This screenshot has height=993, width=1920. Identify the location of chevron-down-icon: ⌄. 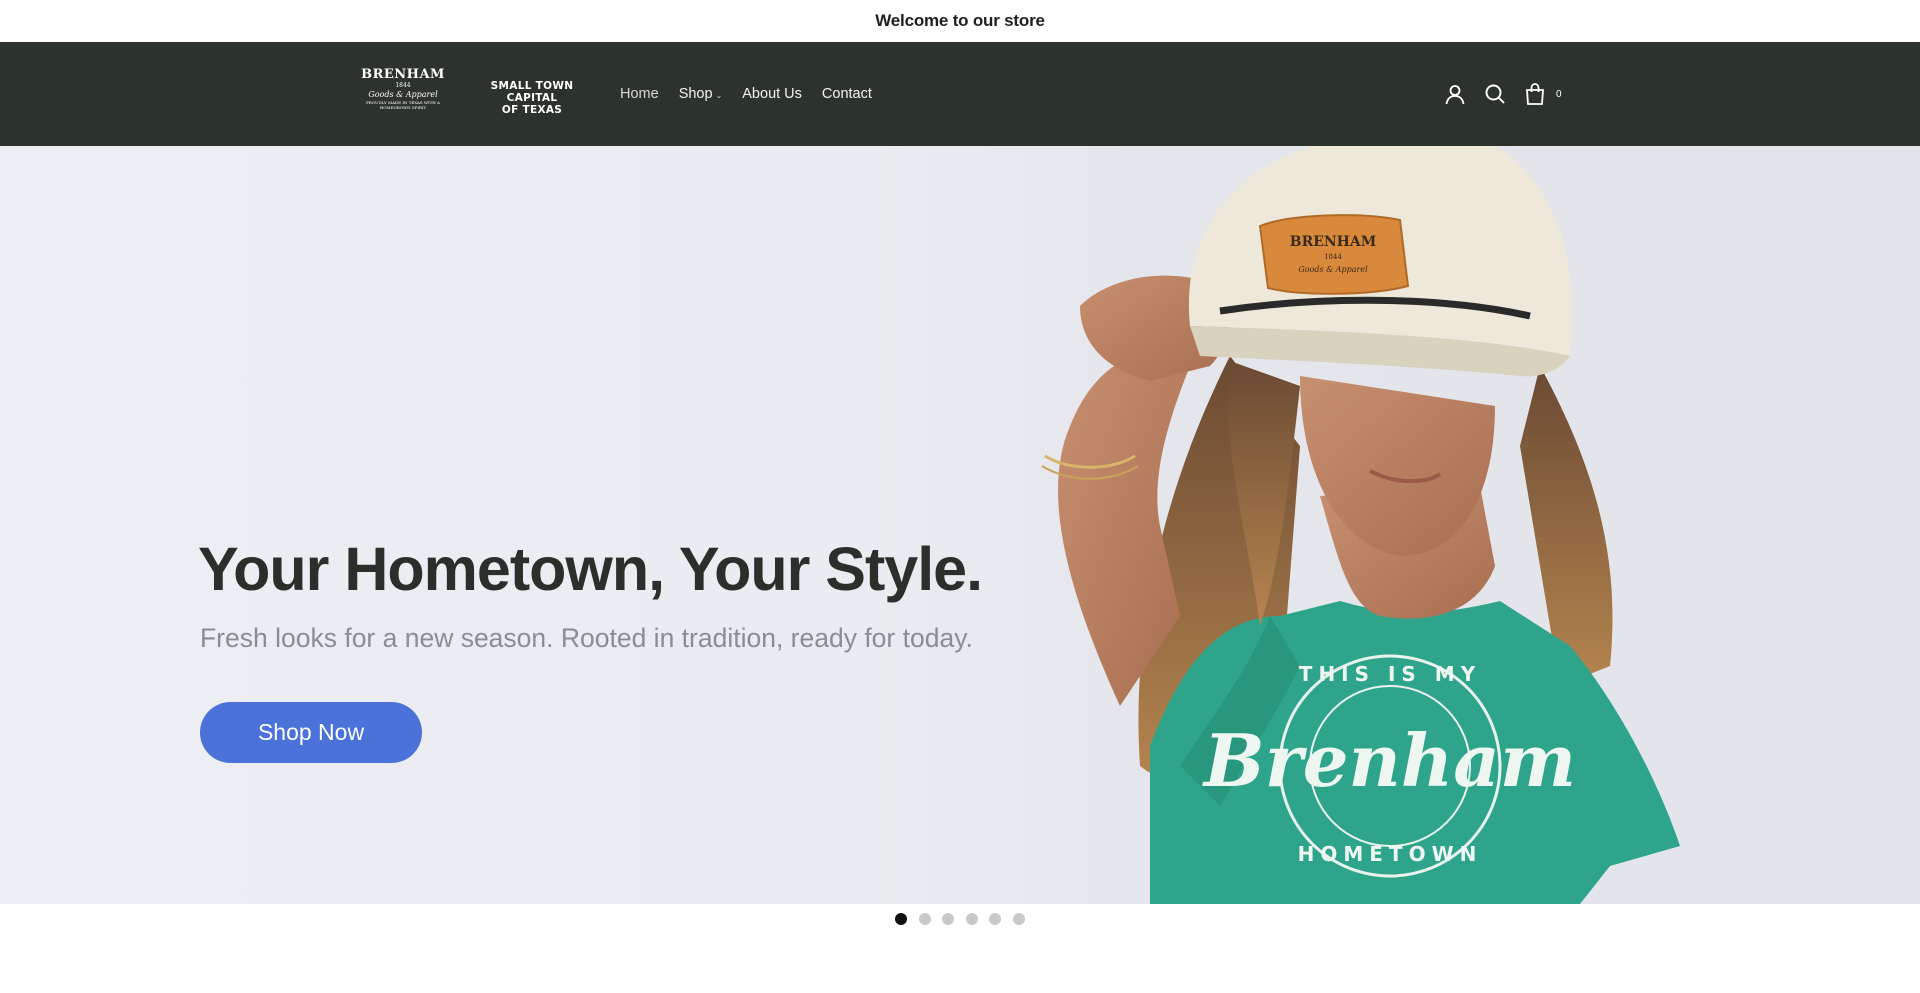
(719, 95).